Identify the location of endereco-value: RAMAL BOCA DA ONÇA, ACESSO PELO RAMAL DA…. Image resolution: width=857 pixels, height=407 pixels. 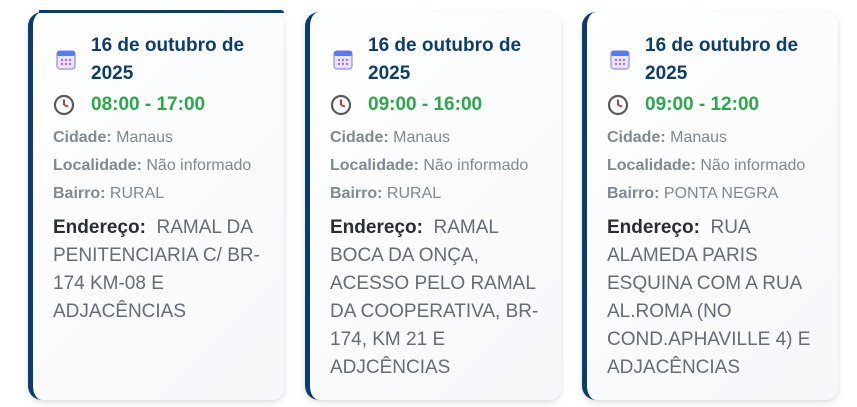
(434, 297).